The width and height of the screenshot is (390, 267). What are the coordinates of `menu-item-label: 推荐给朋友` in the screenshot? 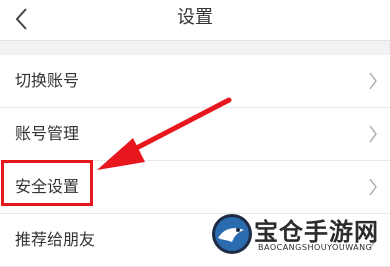 It's located at (55, 239).